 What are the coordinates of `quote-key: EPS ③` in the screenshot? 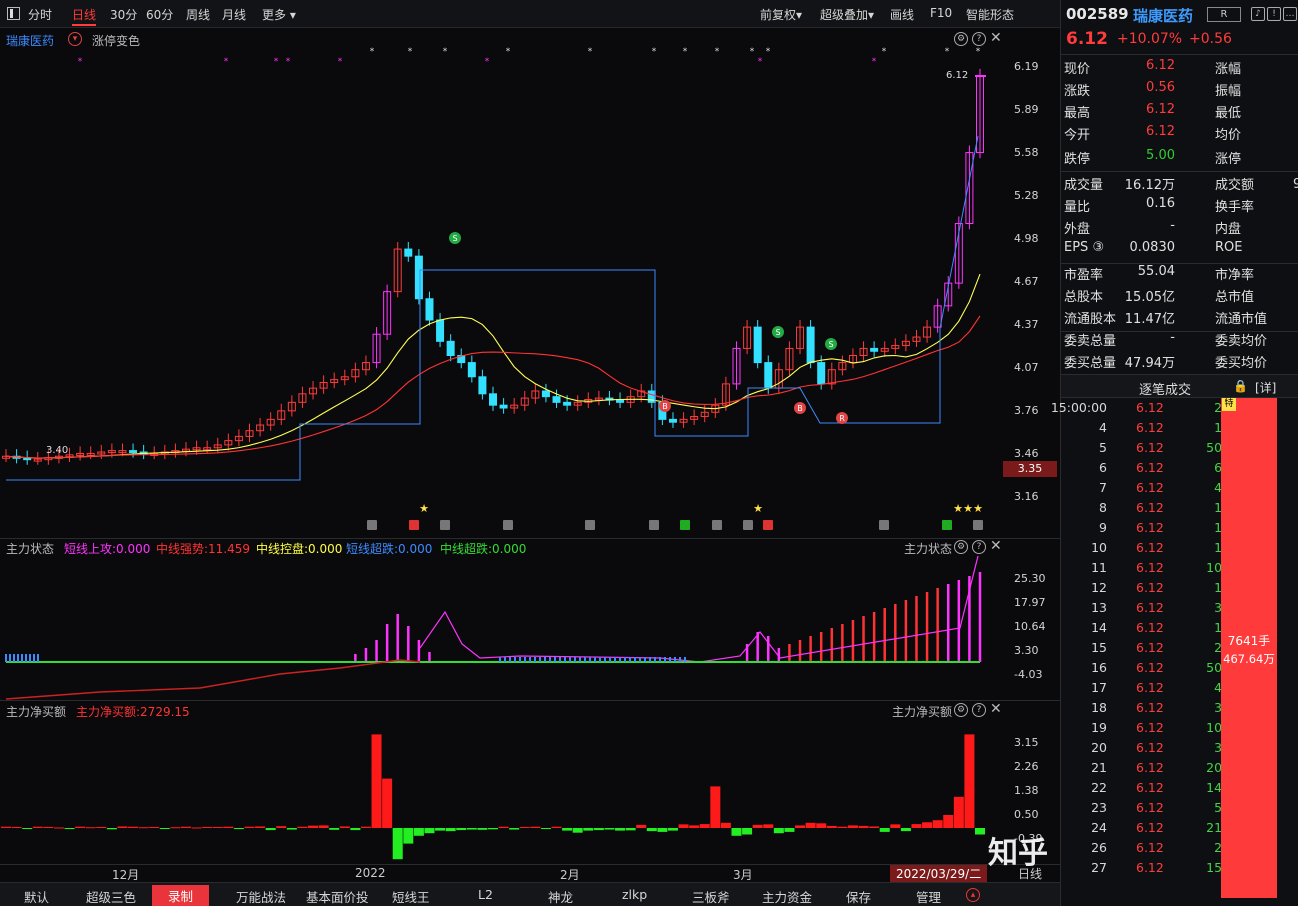 It's located at (1084, 247).